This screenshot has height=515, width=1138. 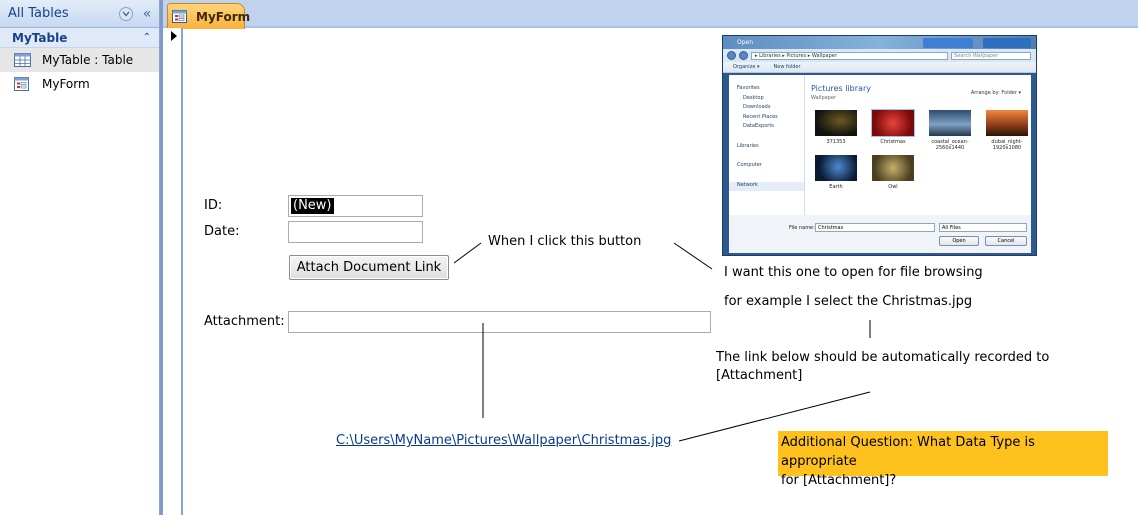 What do you see at coordinates (650, 14) in the screenshot?
I see `document-tab-bar: MyForm` at bounding box center [650, 14].